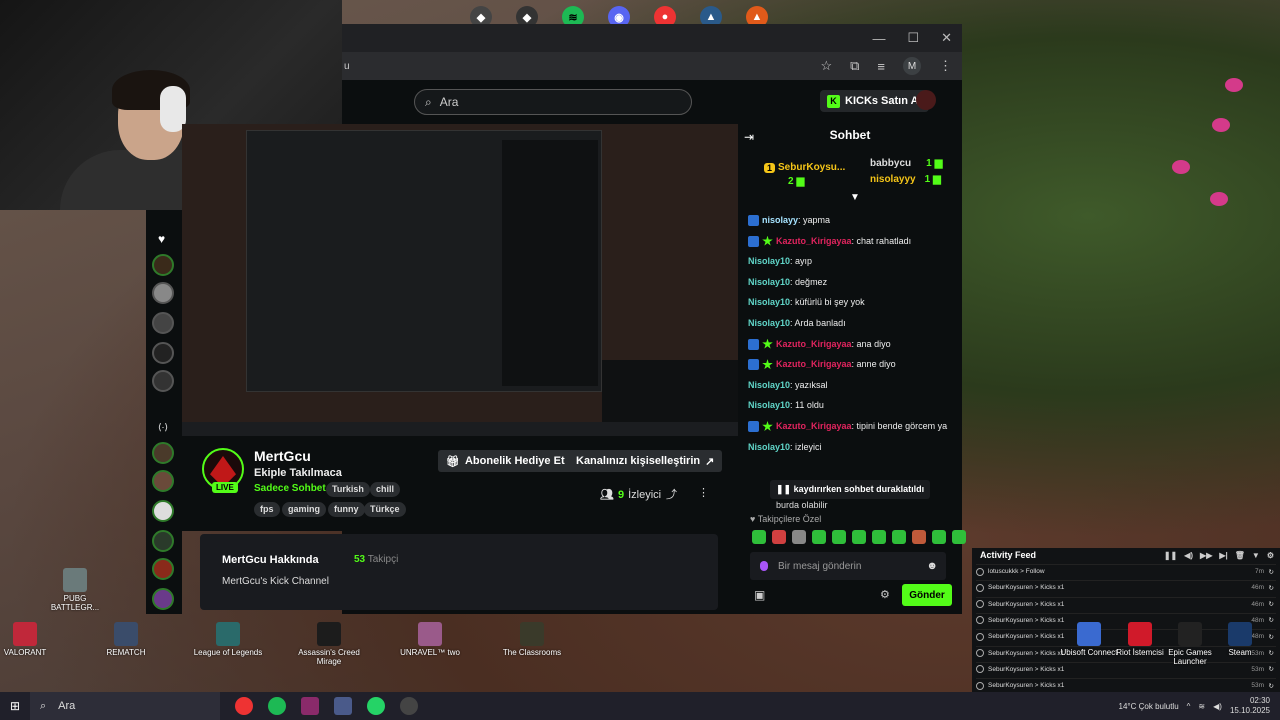 The height and width of the screenshot is (720, 1280). Describe the element at coordinates (267, 509) in the screenshot. I see `tag: fps` at that location.